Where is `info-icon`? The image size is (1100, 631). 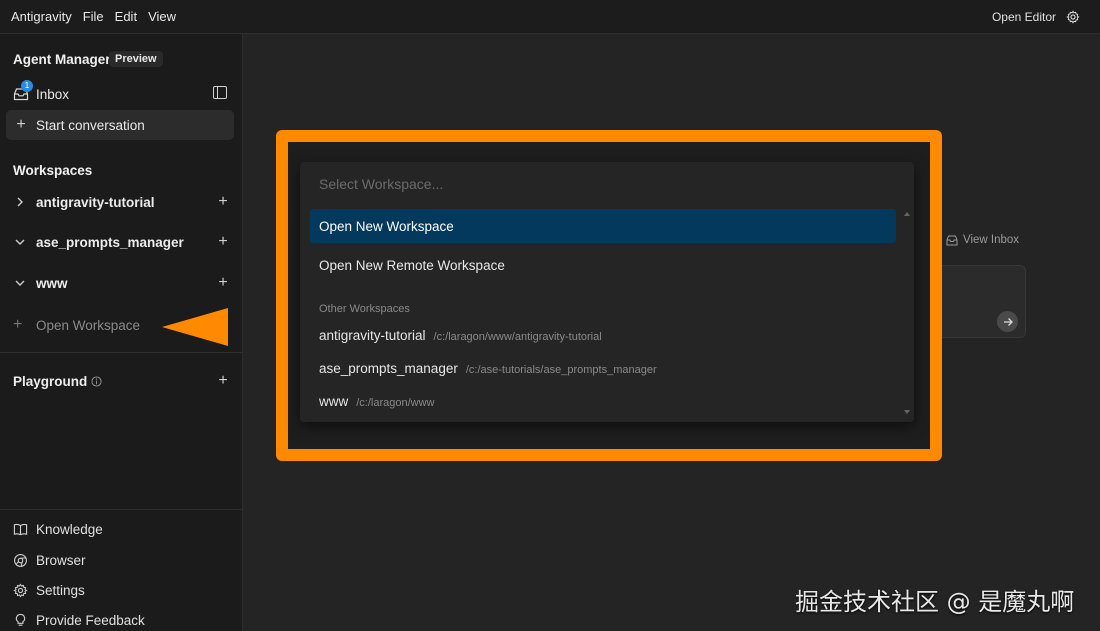
info-icon is located at coordinates (96, 381).